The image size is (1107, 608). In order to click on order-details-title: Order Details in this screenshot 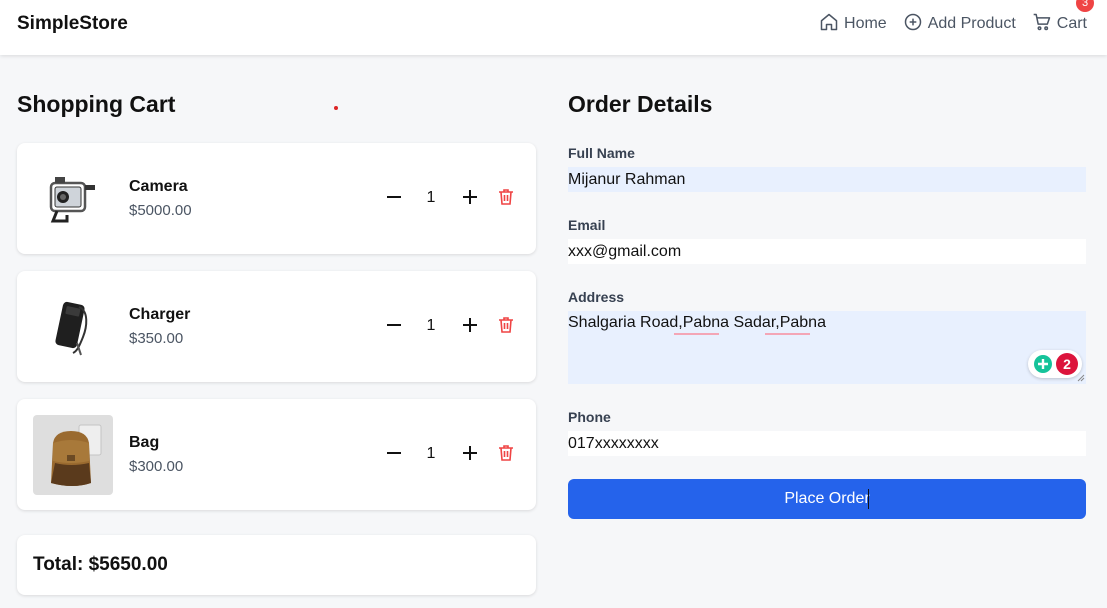, I will do `click(640, 104)`.